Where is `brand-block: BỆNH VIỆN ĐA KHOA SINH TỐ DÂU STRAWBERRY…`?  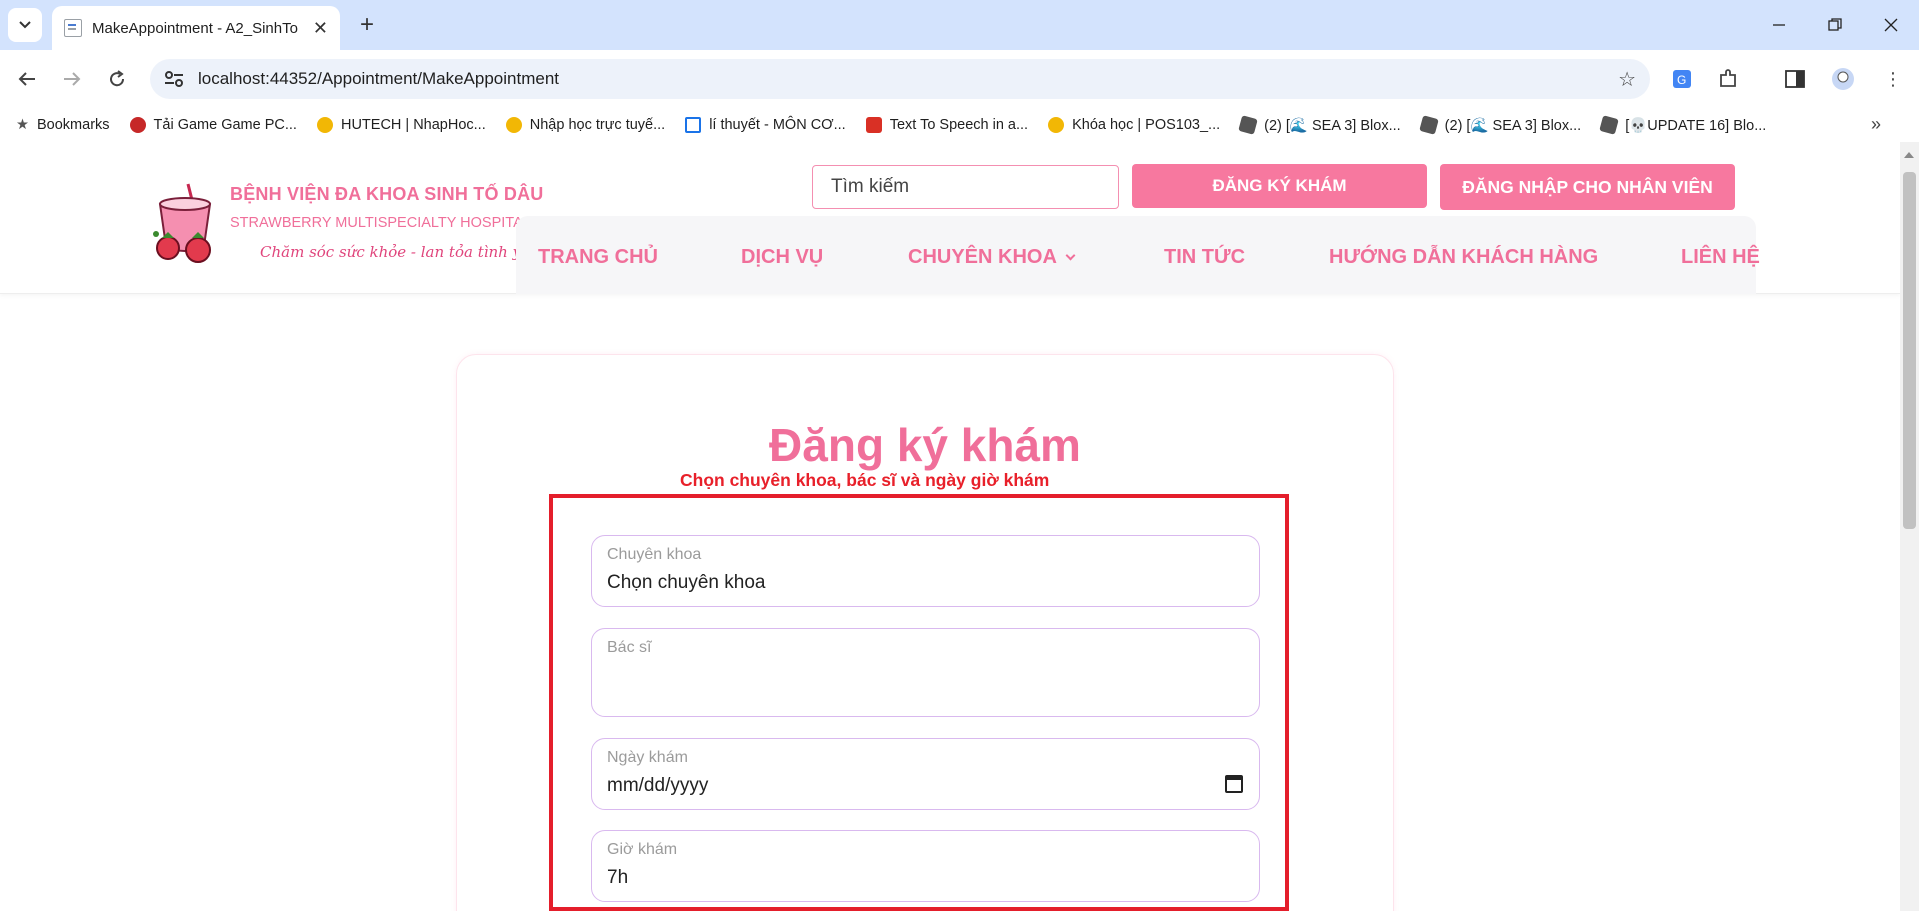 brand-block: BỆNH VIỆN ĐA KHOA SINH TỐ DÂU STRAWBERRY… is located at coordinates (386, 222).